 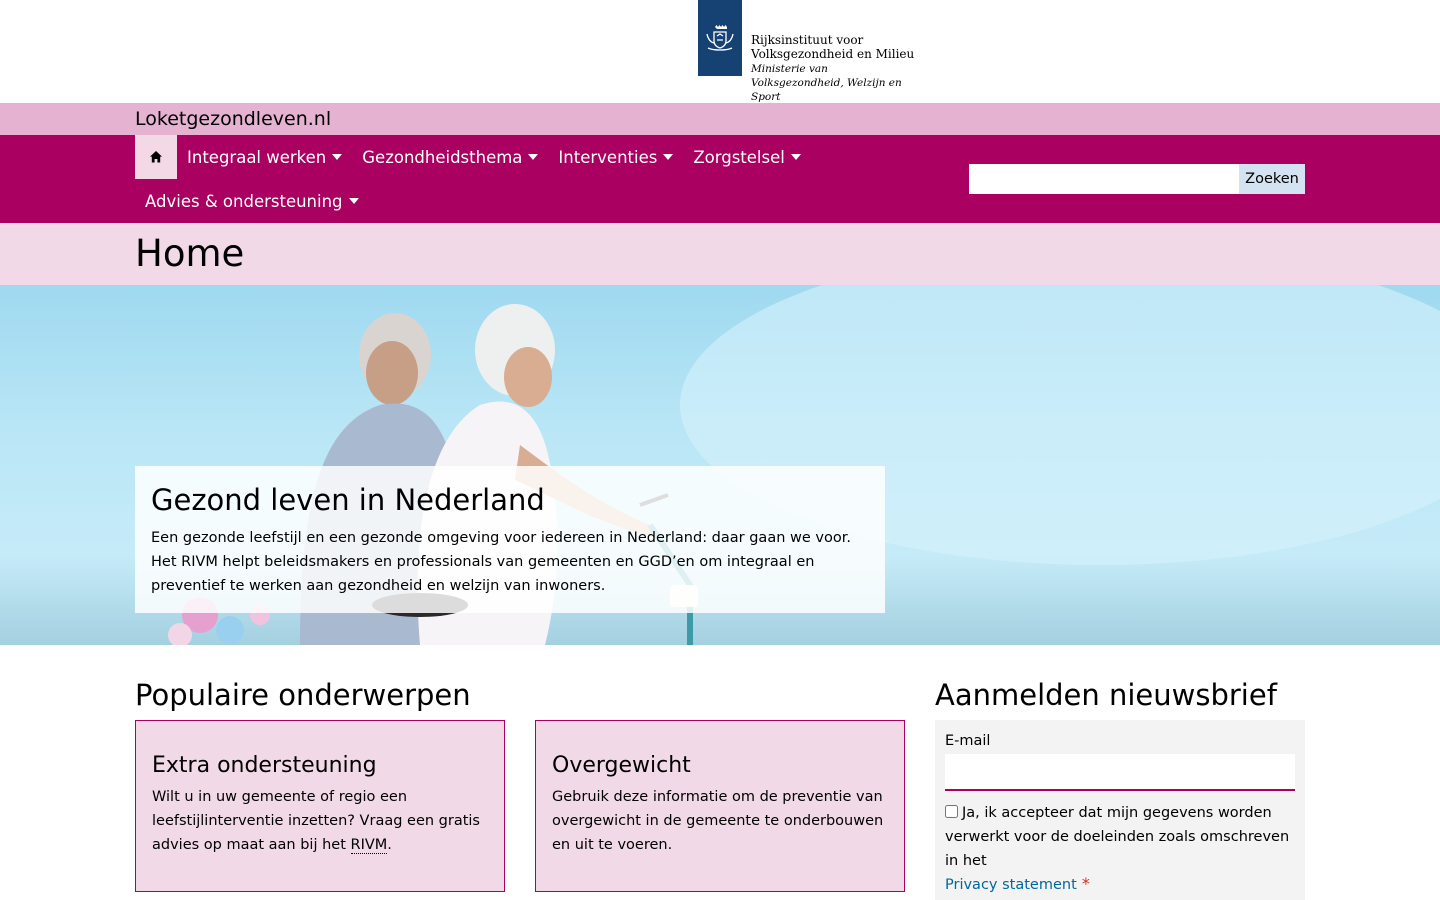 I want to click on email-label: E-mail, so click(x=968, y=741).